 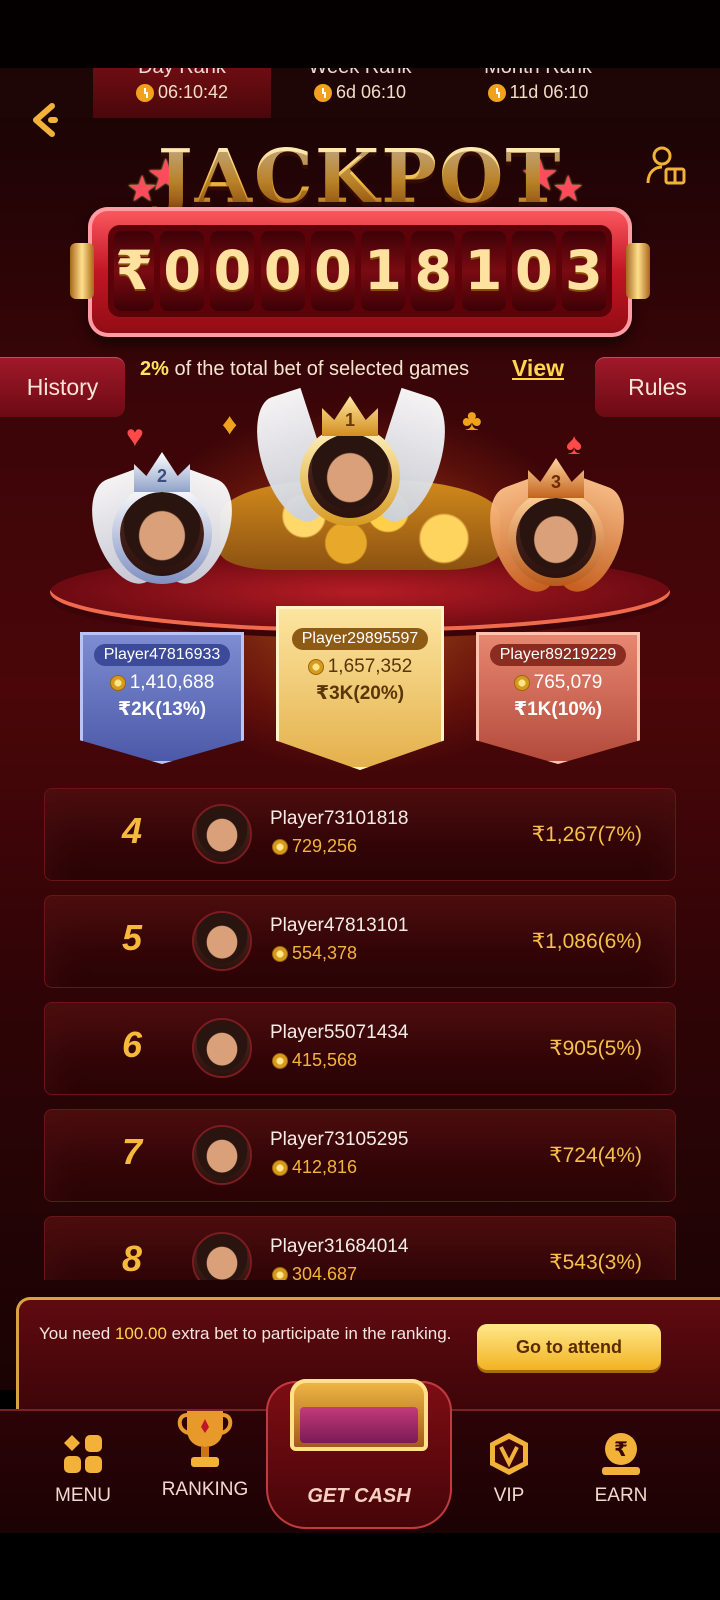 I want to click on tab-timer: 11d 06:10, so click(x=538, y=92).